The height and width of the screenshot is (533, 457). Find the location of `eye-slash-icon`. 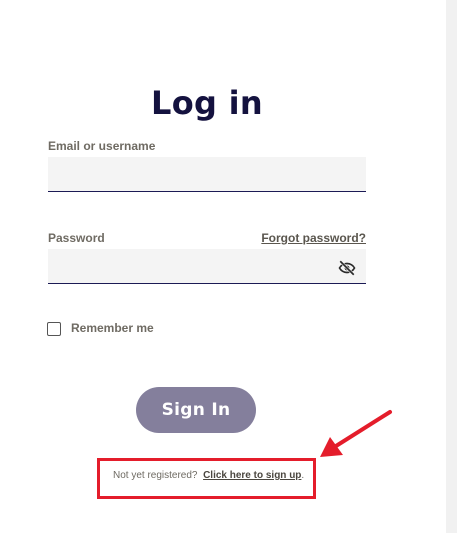

eye-slash-icon is located at coordinates (347, 268).